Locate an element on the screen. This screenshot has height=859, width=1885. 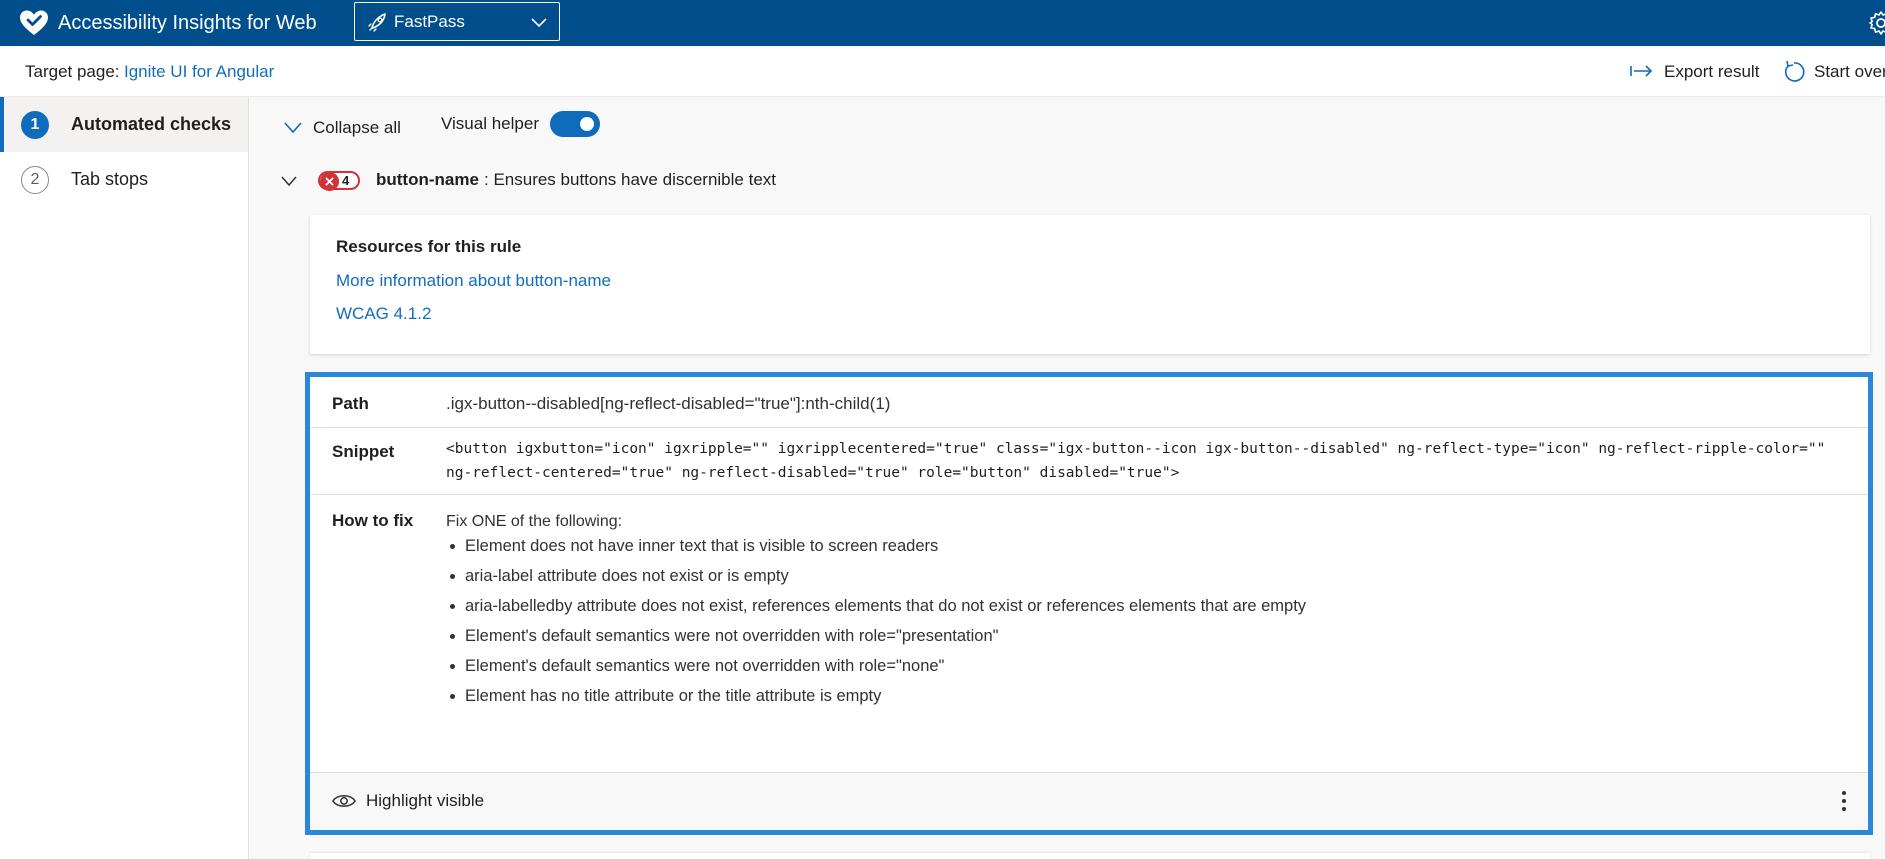
failure-count-badge: 4 is located at coordinates (339, 181).